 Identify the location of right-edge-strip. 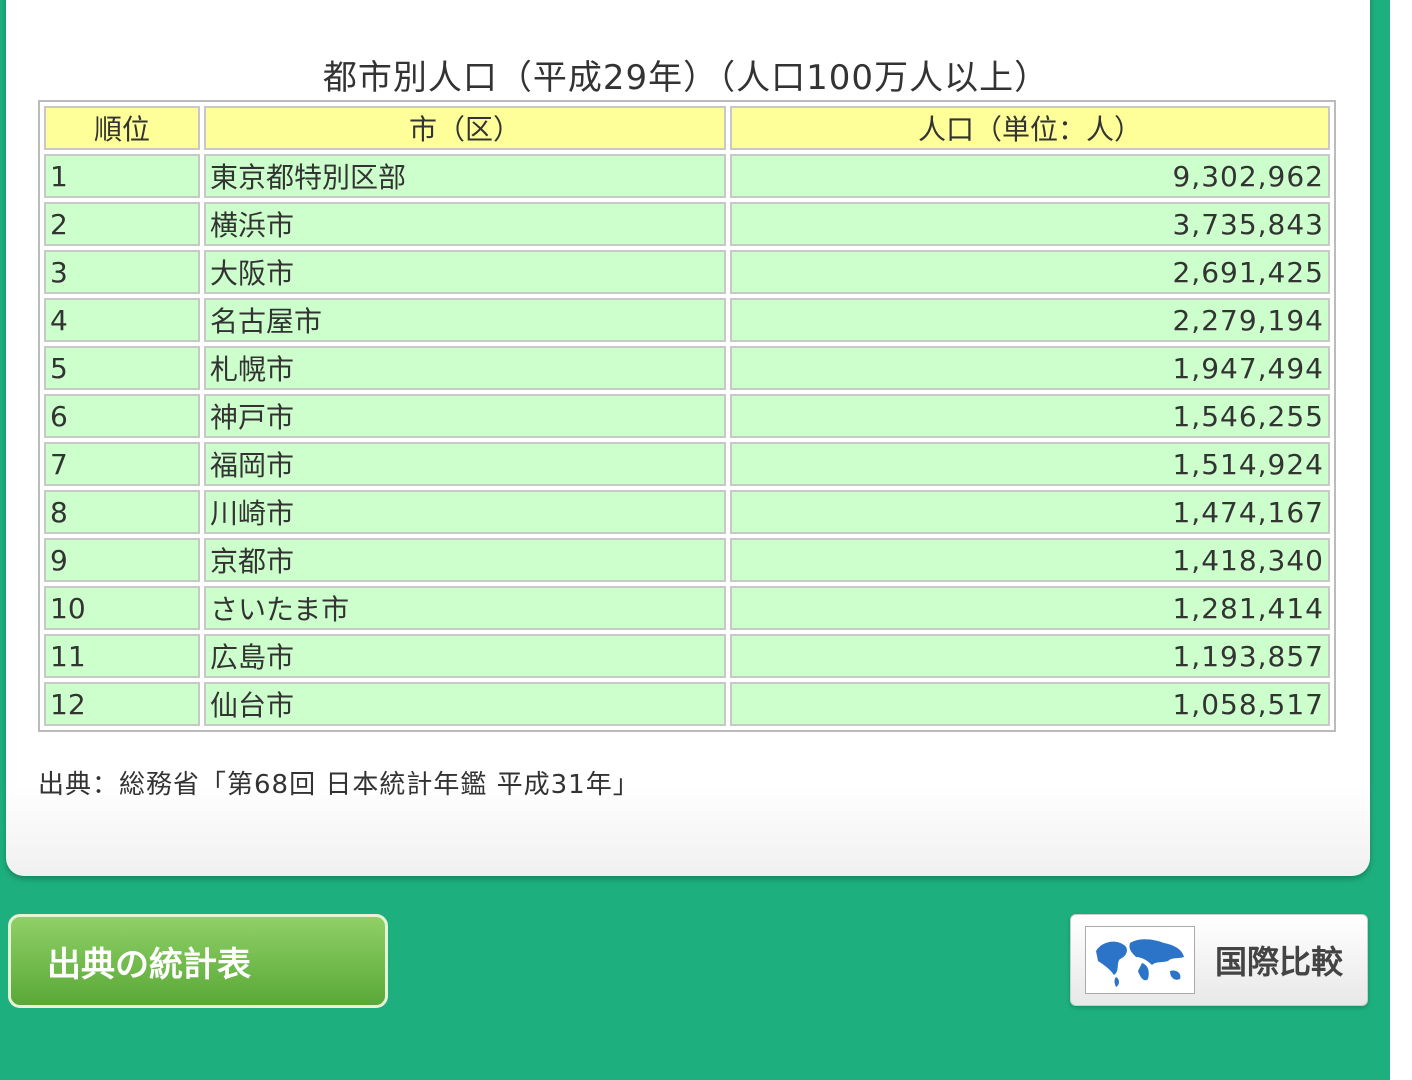
(1401, 540).